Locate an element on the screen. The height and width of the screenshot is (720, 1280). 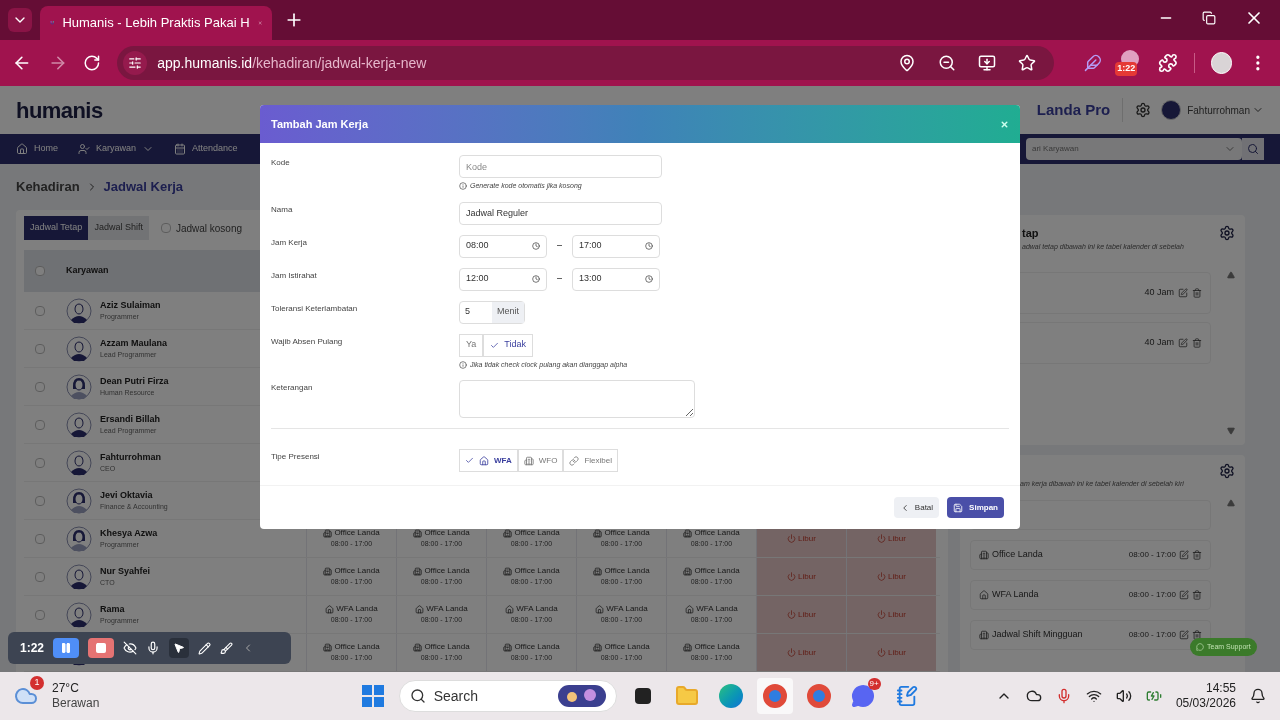
url-text: app.humanis.id/kehadiran/jadwal-kerja-new is located at coordinates (292, 63).